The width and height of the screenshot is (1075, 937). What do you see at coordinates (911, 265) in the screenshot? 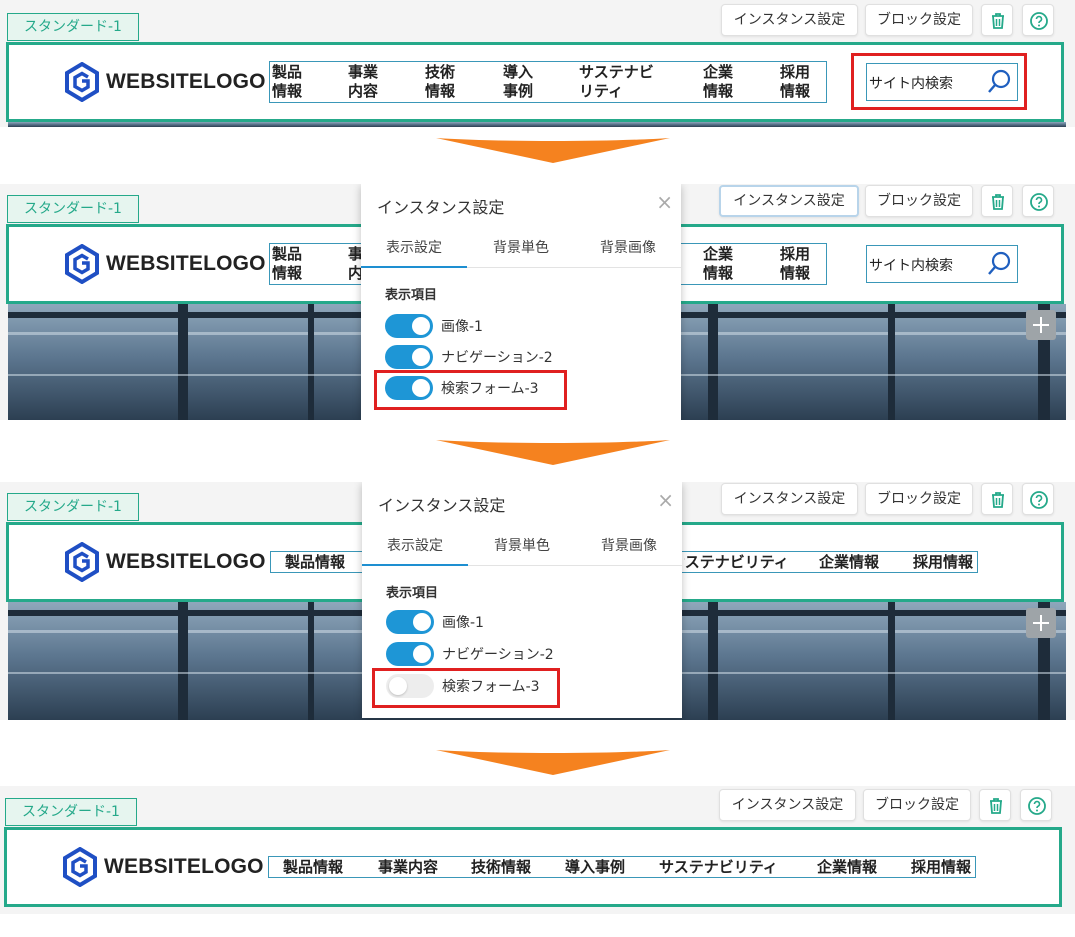
I see `search-input: サイト内検索` at bounding box center [911, 265].